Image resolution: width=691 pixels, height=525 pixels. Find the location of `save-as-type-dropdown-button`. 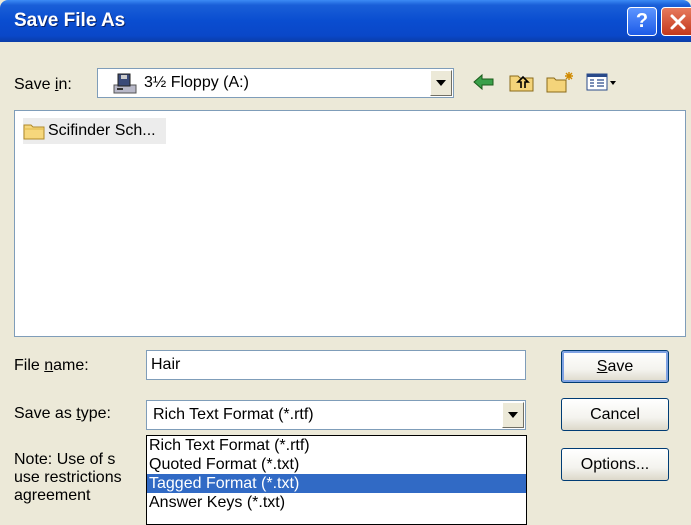

save-as-type-dropdown-button is located at coordinates (513, 415).